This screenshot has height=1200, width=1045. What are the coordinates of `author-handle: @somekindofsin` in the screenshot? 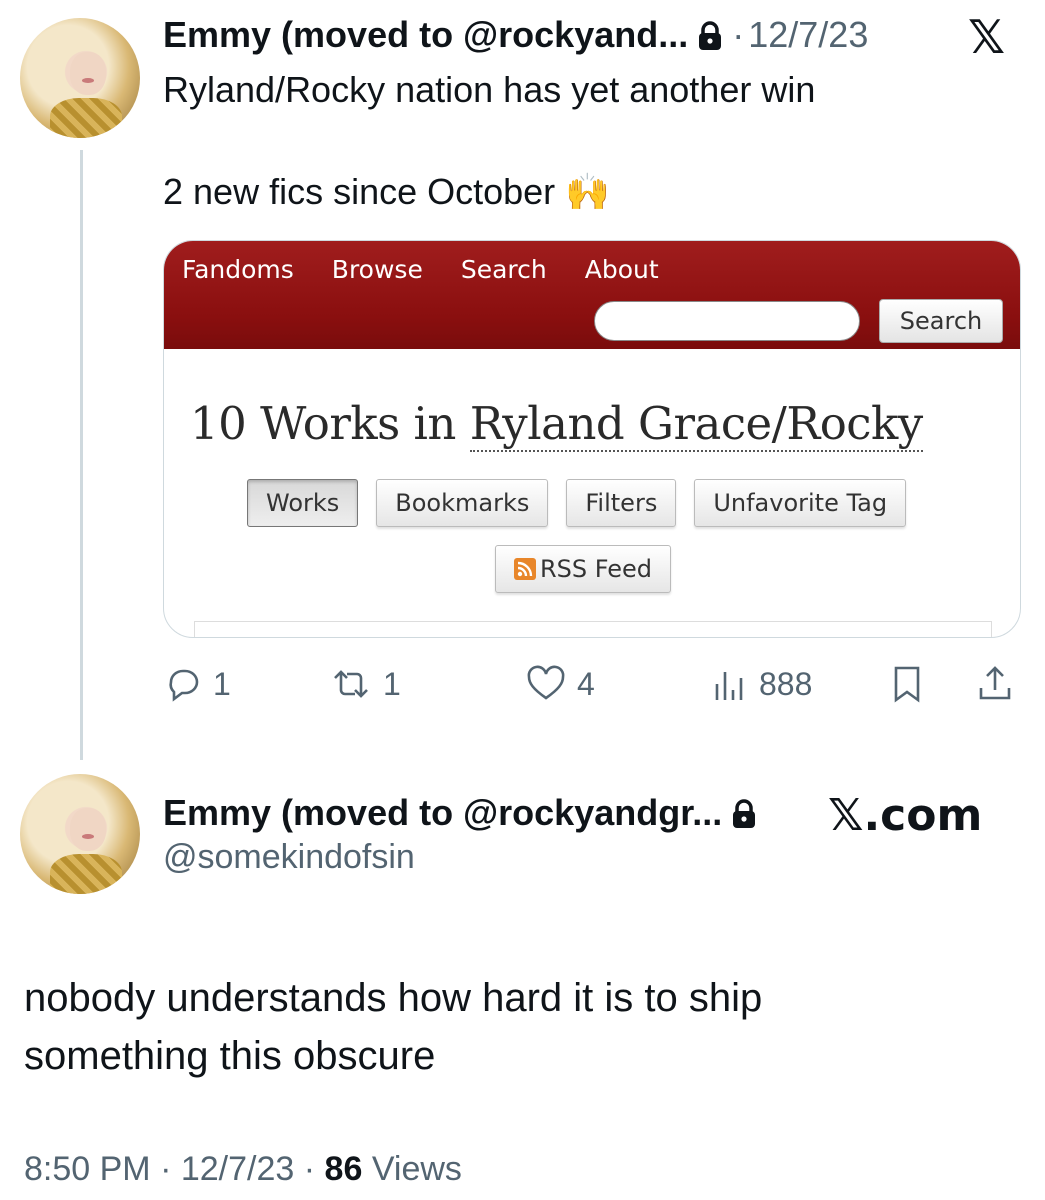 It's located at (289, 857).